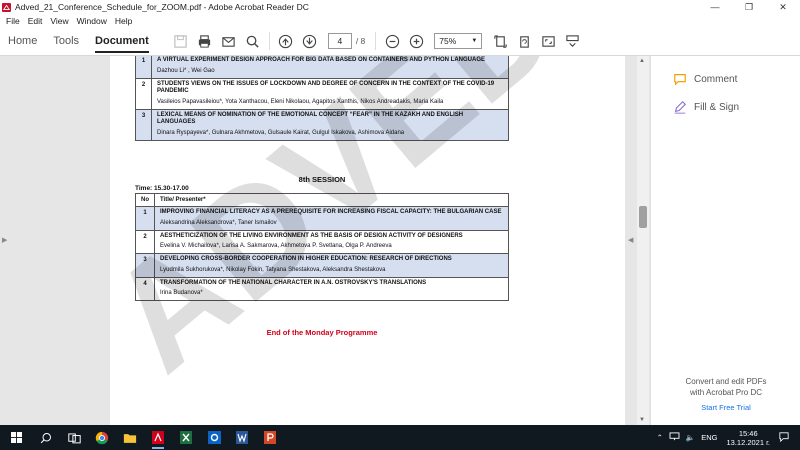 The width and height of the screenshot is (800, 450). Describe the element at coordinates (572, 41) in the screenshot. I see `scrolling-mode-button` at that location.